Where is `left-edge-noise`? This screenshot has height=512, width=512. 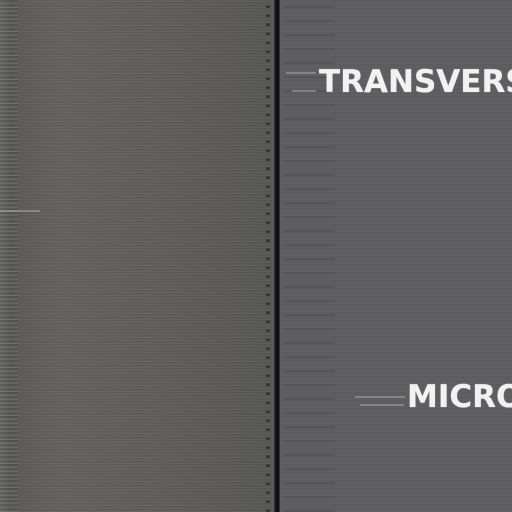 left-edge-noise is located at coordinates (9, 256).